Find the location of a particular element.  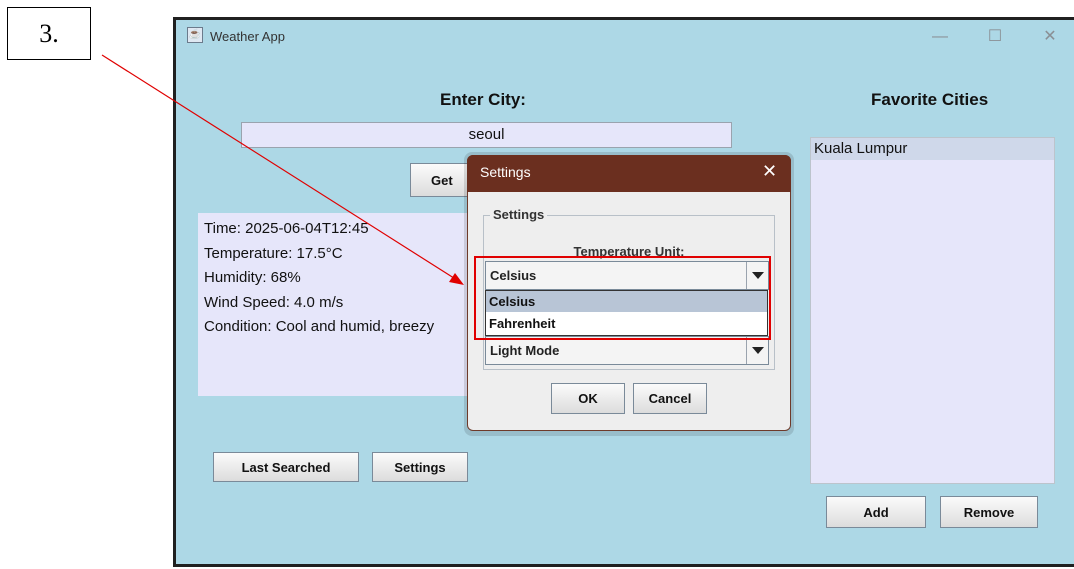

annotation-arrow is located at coordinates (282, 169).